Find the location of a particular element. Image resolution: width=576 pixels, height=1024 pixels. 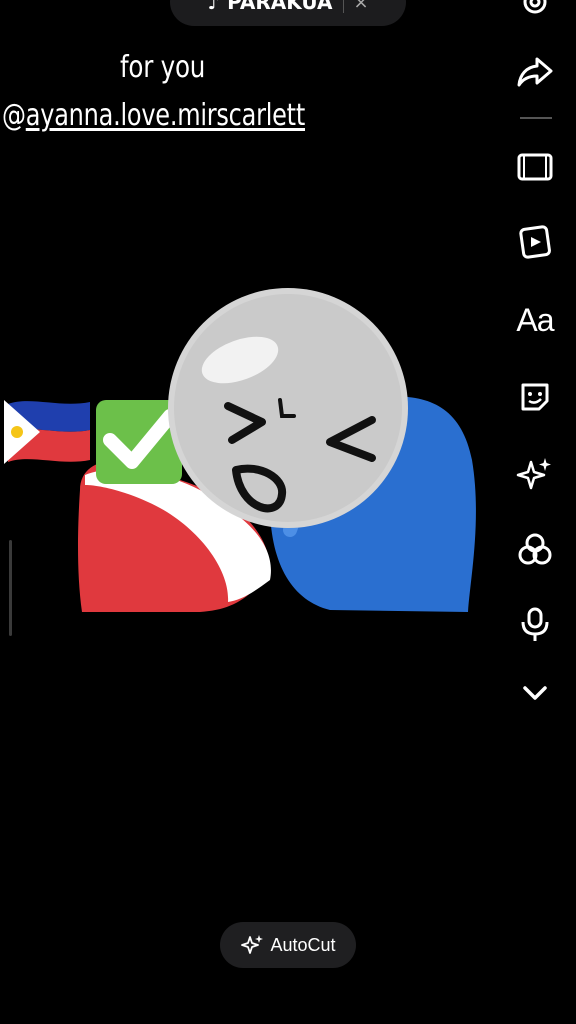

voice-effects-button is located at coordinates (535, 624).